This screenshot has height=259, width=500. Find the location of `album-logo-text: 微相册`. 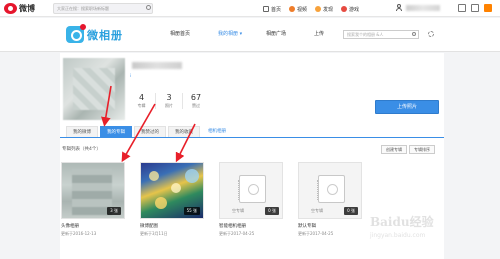

album-logo-text: 微相册 is located at coordinates (105, 35).